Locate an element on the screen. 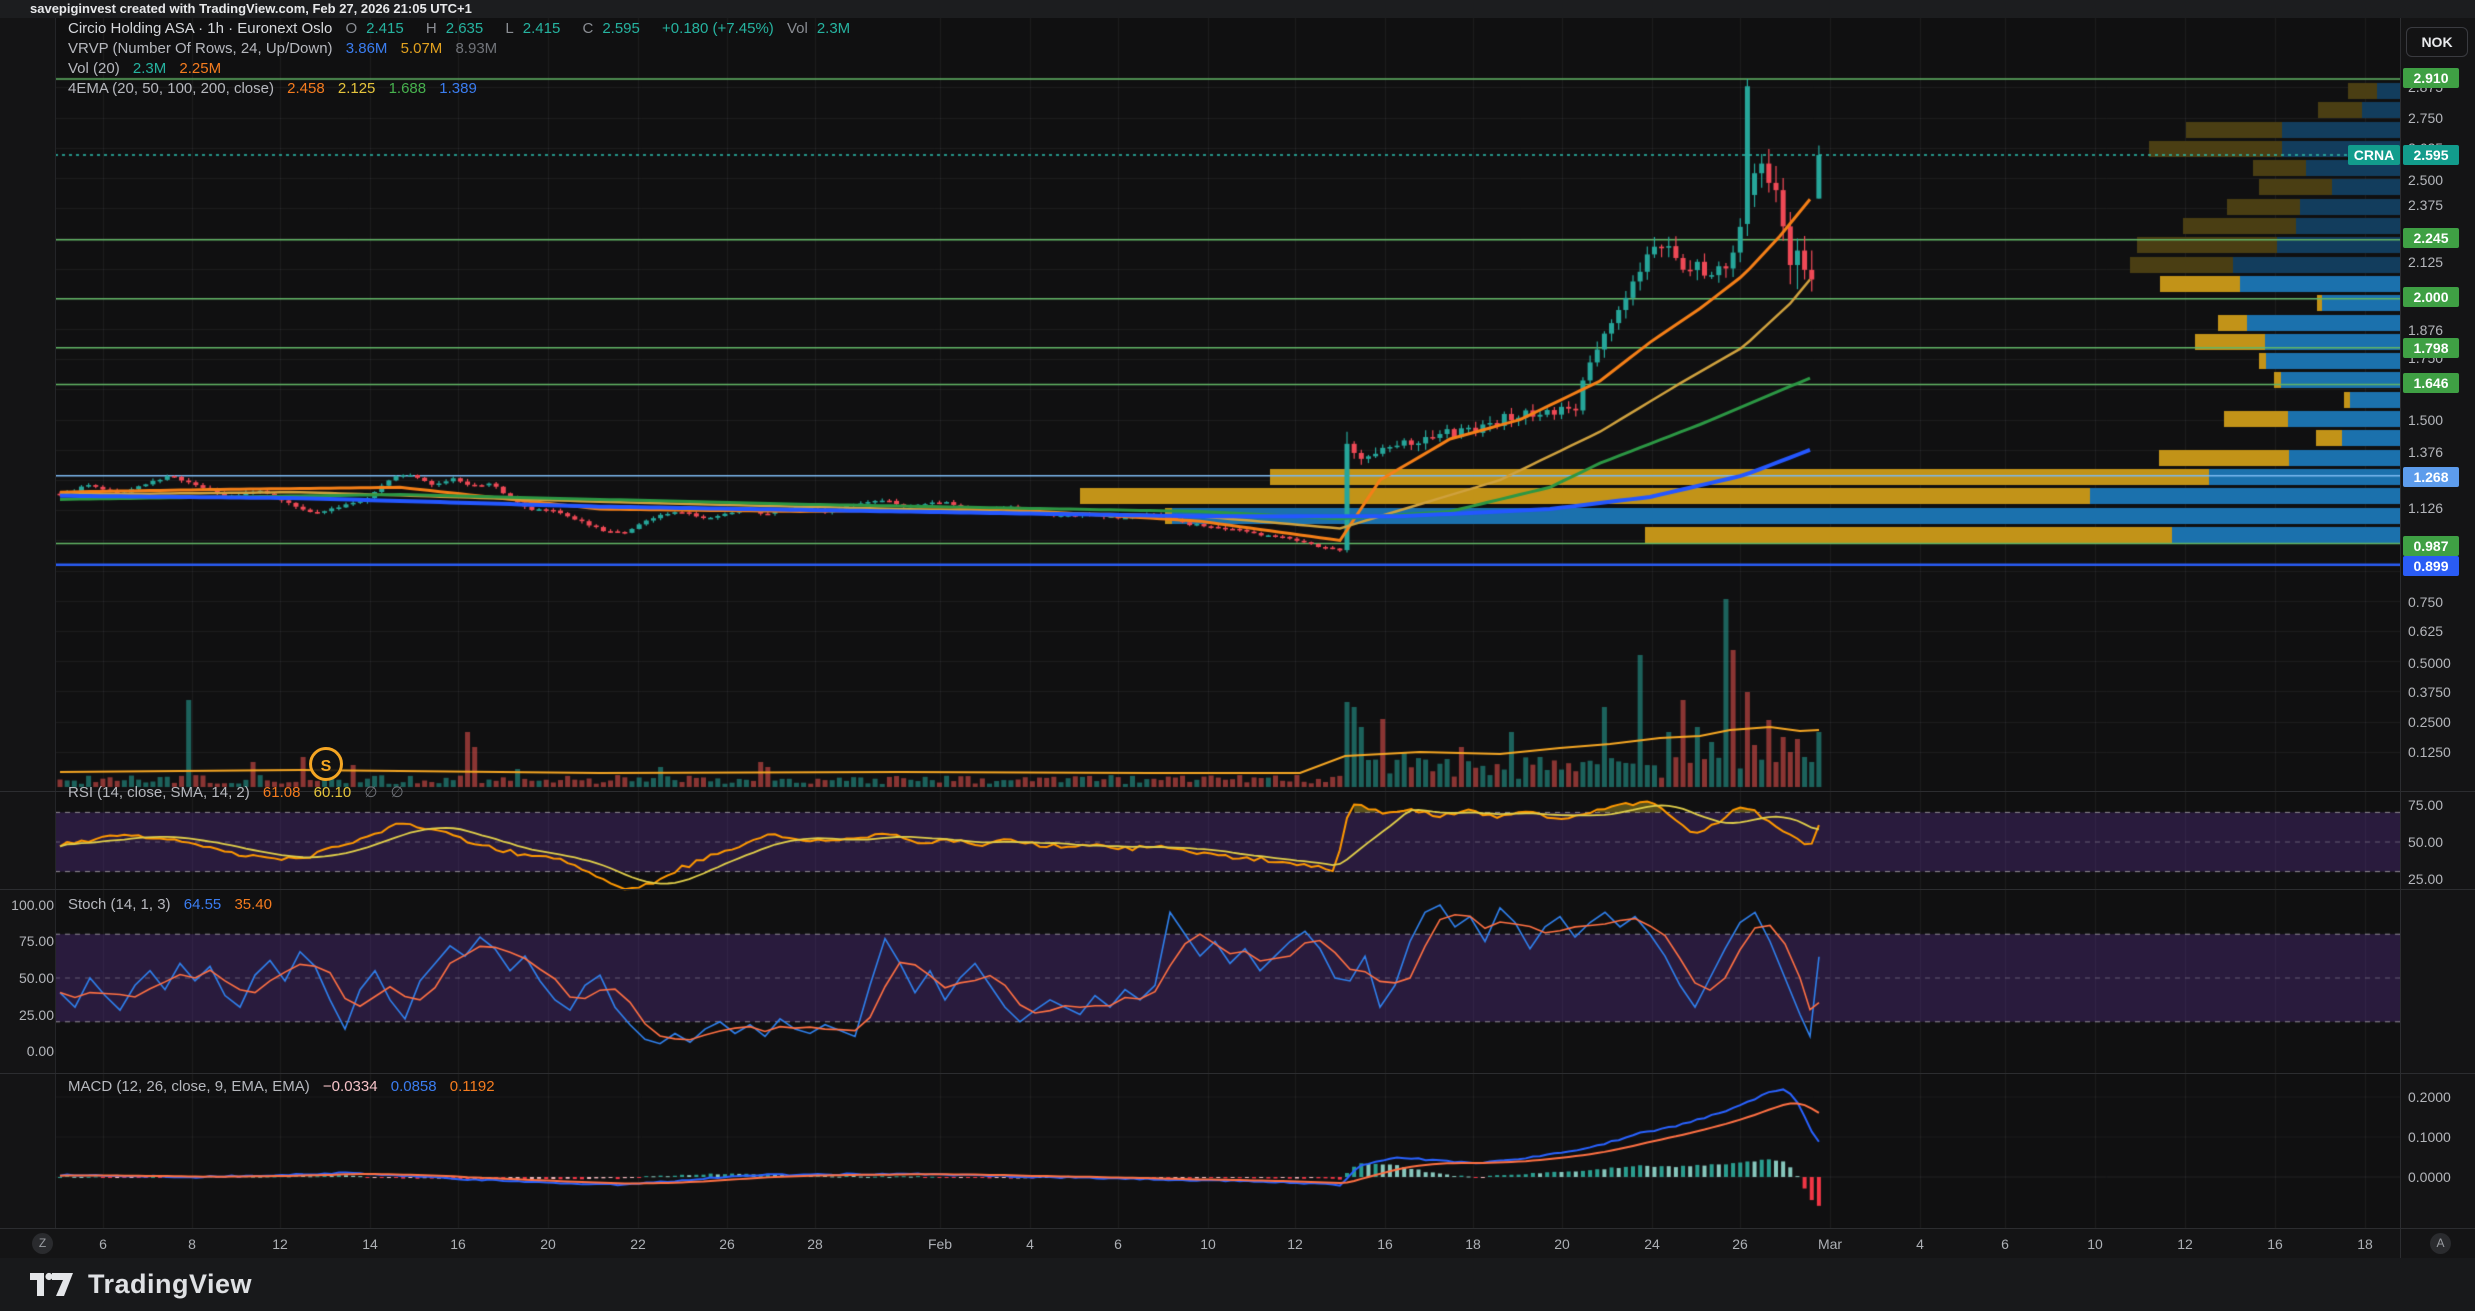 Image resolution: width=2475 pixels, height=1311 pixels. stoch-legend-row: Stoch (14, 1, 3) 64.55 35.40 is located at coordinates (174, 904).